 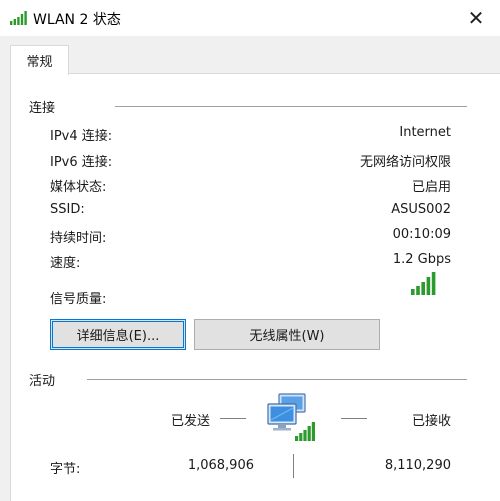 What do you see at coordinates (423, 283) in the screenshot?
I see `signal-quality-icon` at bounding box center [423, 283].